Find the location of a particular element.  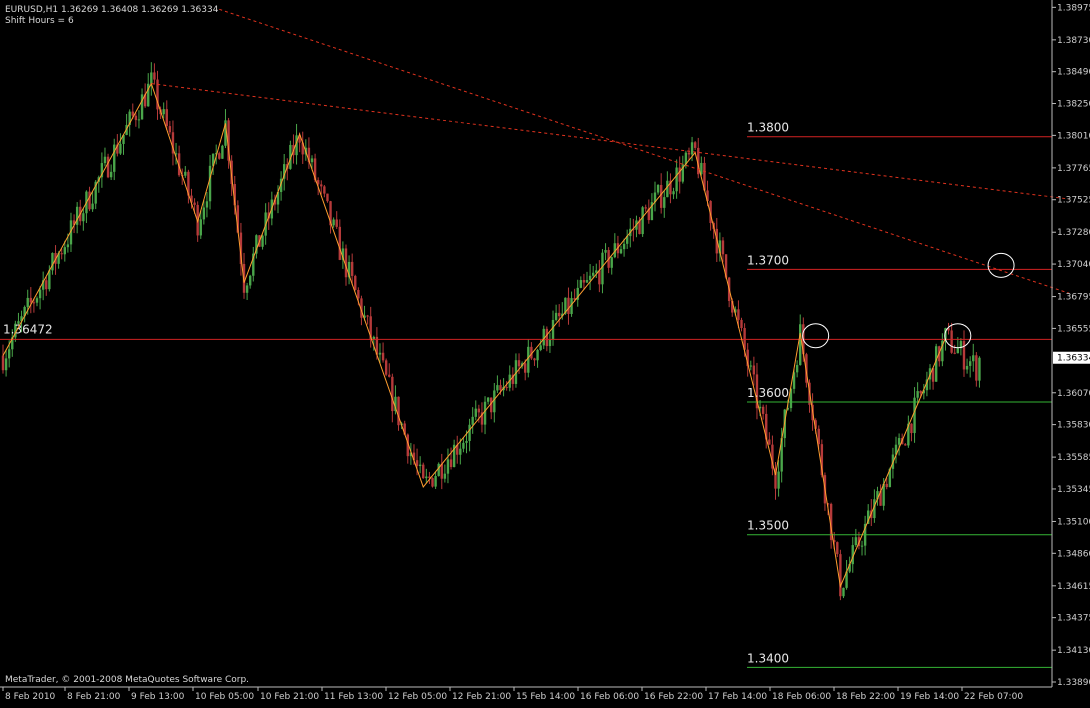

time-tick-label: 16 Feb 06:00 is located at coordinates (609, 697).